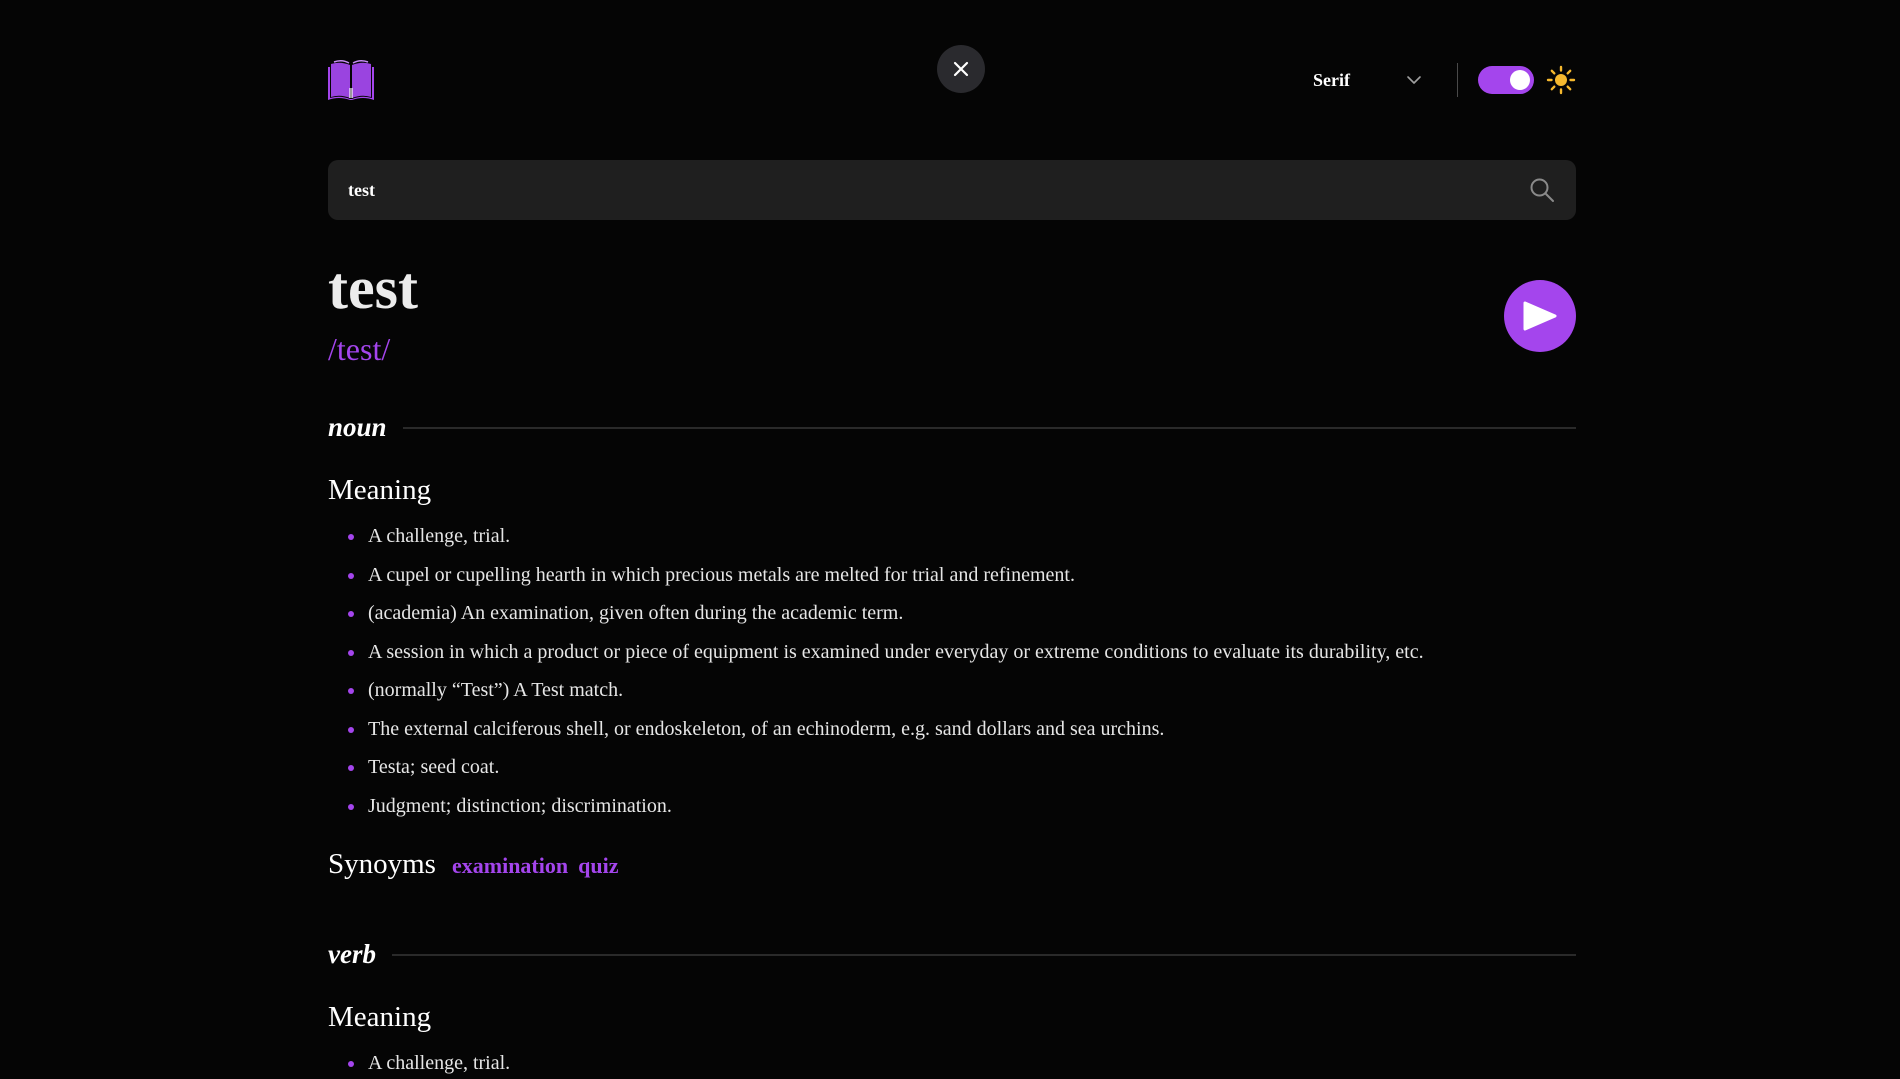  Describe the element at coordinates (510, 866) in the screenshot. I see `synonym-link-examination: examination` at that location.